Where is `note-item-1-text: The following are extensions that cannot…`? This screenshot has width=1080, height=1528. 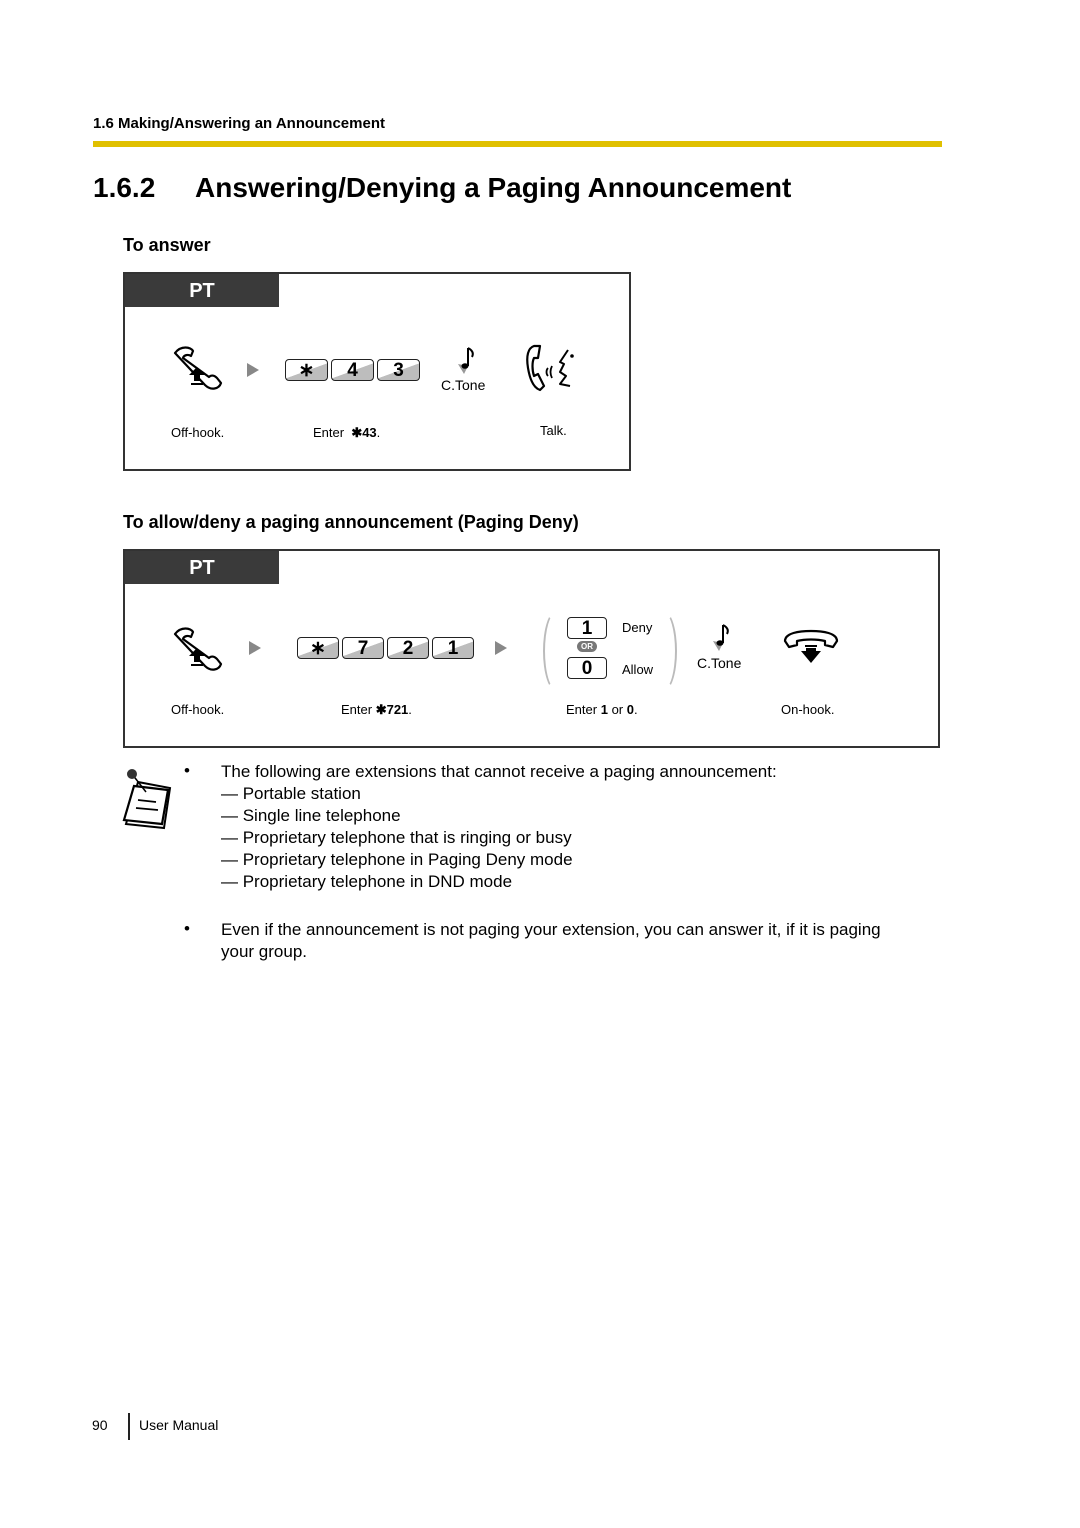
note-item-1-text: The following are extensions that cannot… is located at coordinates (499, 771).